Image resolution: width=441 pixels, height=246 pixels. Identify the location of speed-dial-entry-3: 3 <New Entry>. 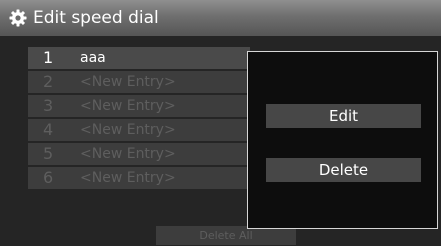
(139, 106).